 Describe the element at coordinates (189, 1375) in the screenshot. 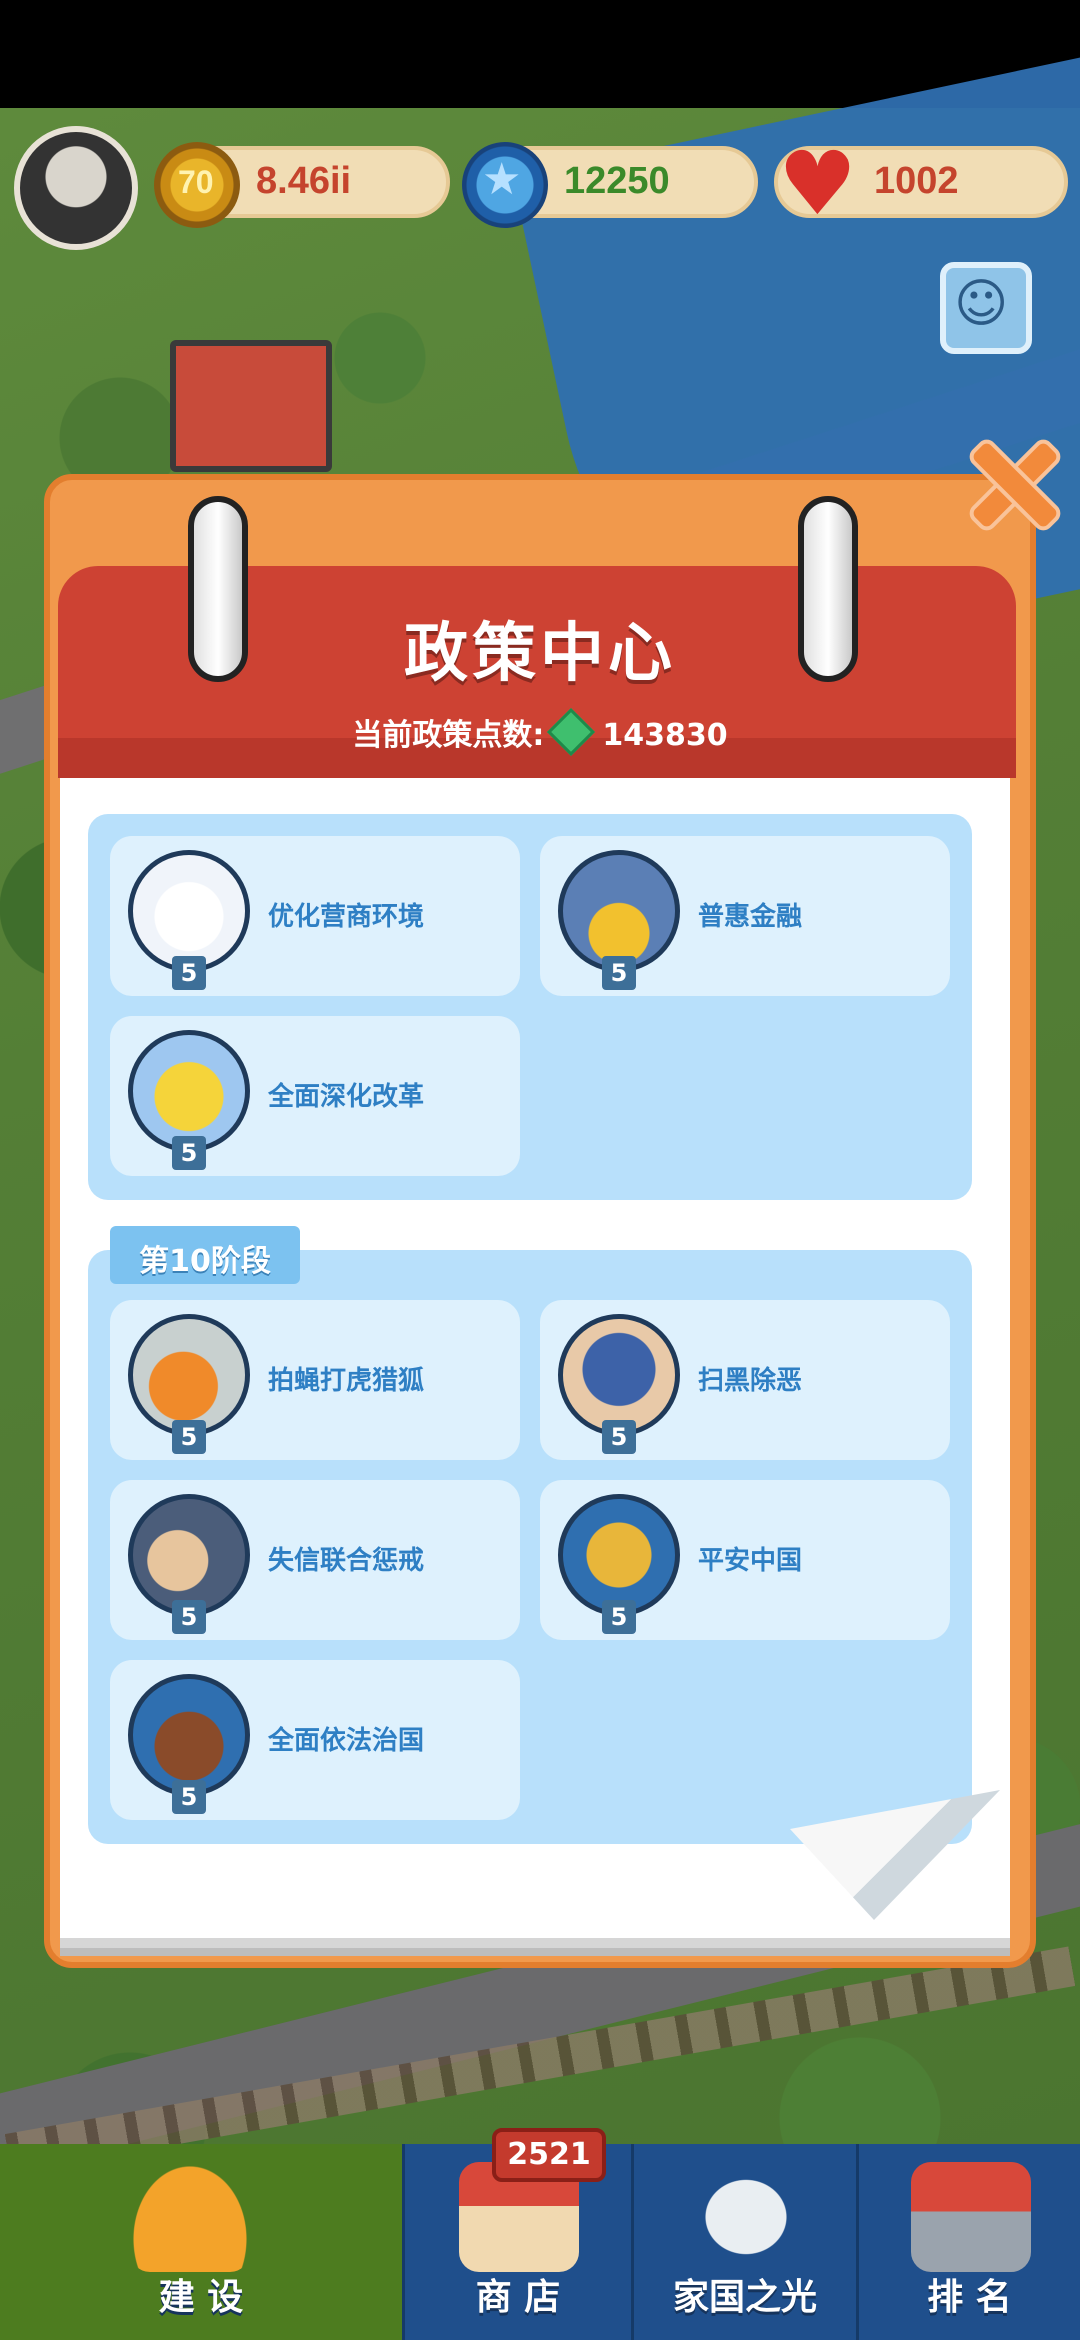

I see `tiger-fox-icon` at that location.